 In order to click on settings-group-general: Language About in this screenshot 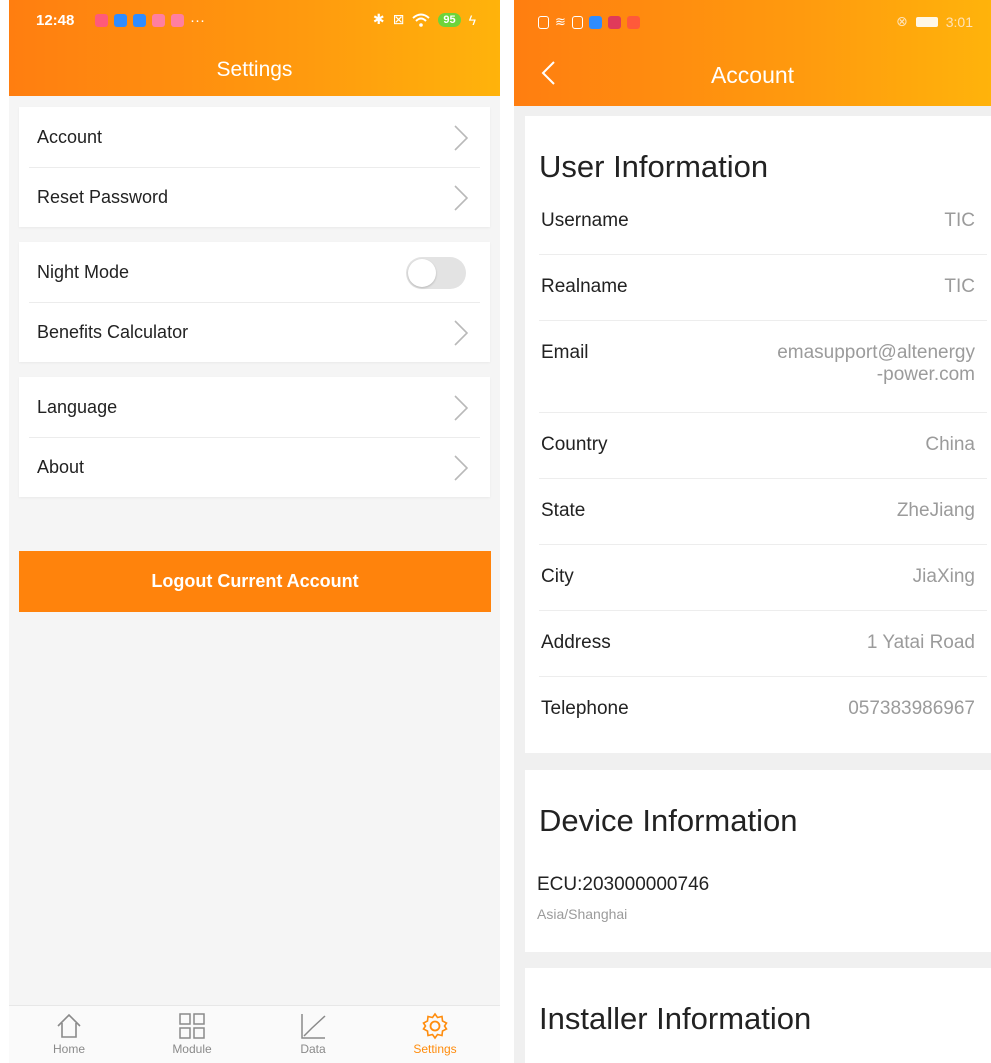, I will do `click(254, 437)`.